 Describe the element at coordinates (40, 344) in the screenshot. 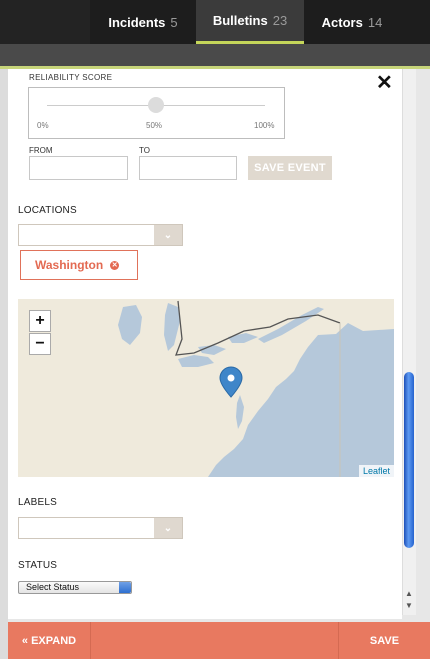

I see `zoom-out-button: −` at that location.